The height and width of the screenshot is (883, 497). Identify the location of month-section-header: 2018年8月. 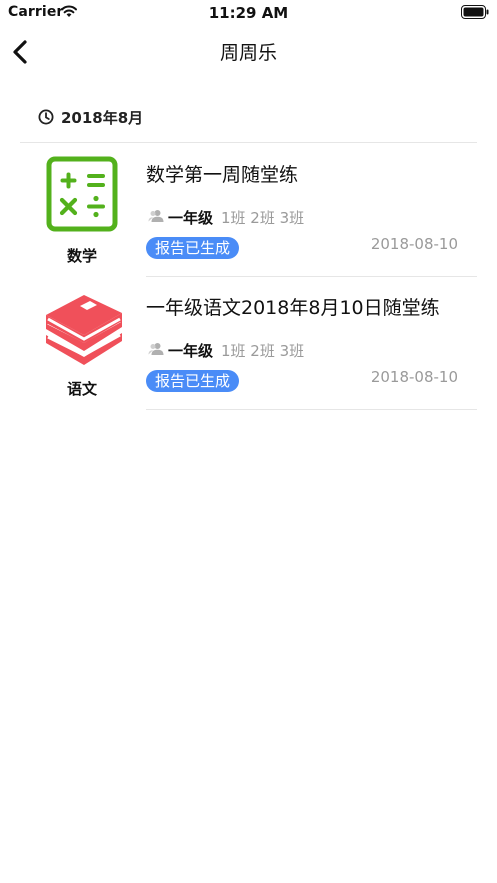
(248, 121).